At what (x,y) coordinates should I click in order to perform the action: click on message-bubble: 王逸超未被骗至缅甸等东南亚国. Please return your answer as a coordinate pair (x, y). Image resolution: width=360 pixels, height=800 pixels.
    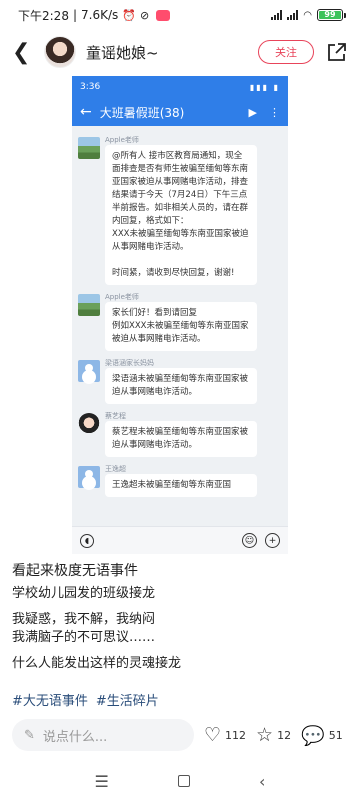
    Looking at the image, I should click on (181, 485).